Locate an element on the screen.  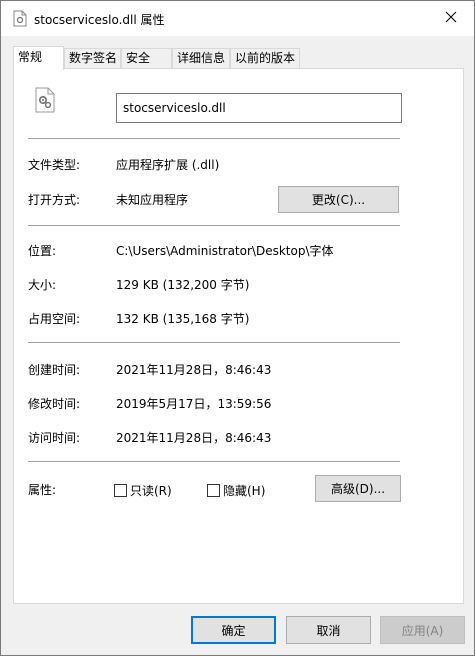
tab-security: 安全 is located at coordinates (146, 58).